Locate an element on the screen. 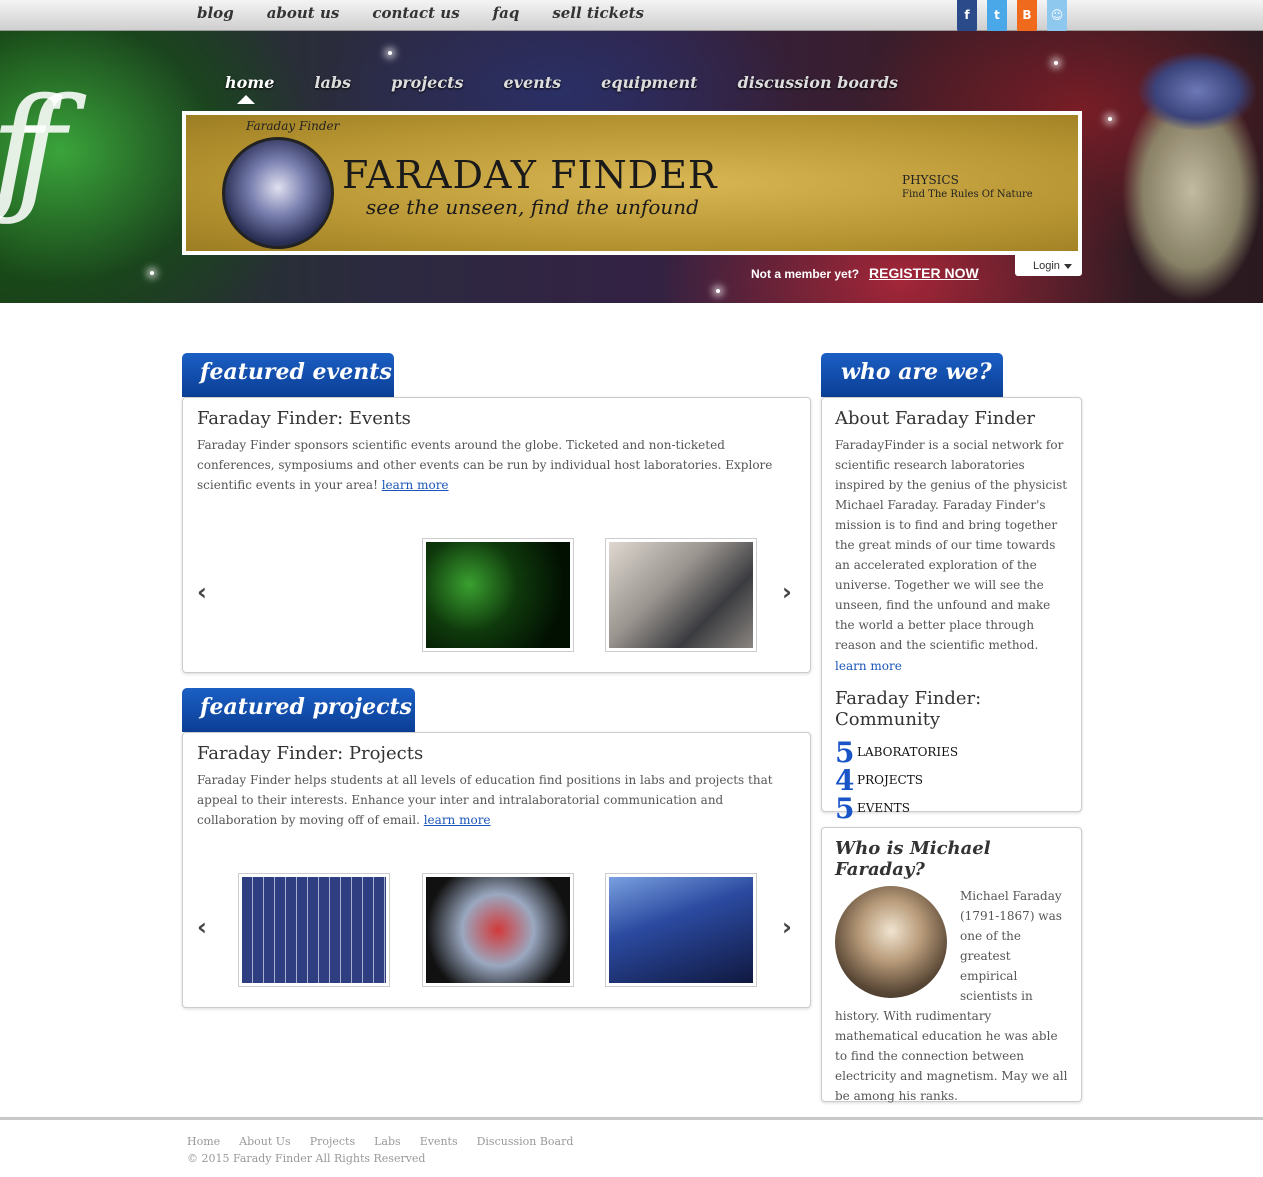 The height and width of the screenshot is (1177, 1263). faraday-portrait-medallion is located at coordinates (278, 193).